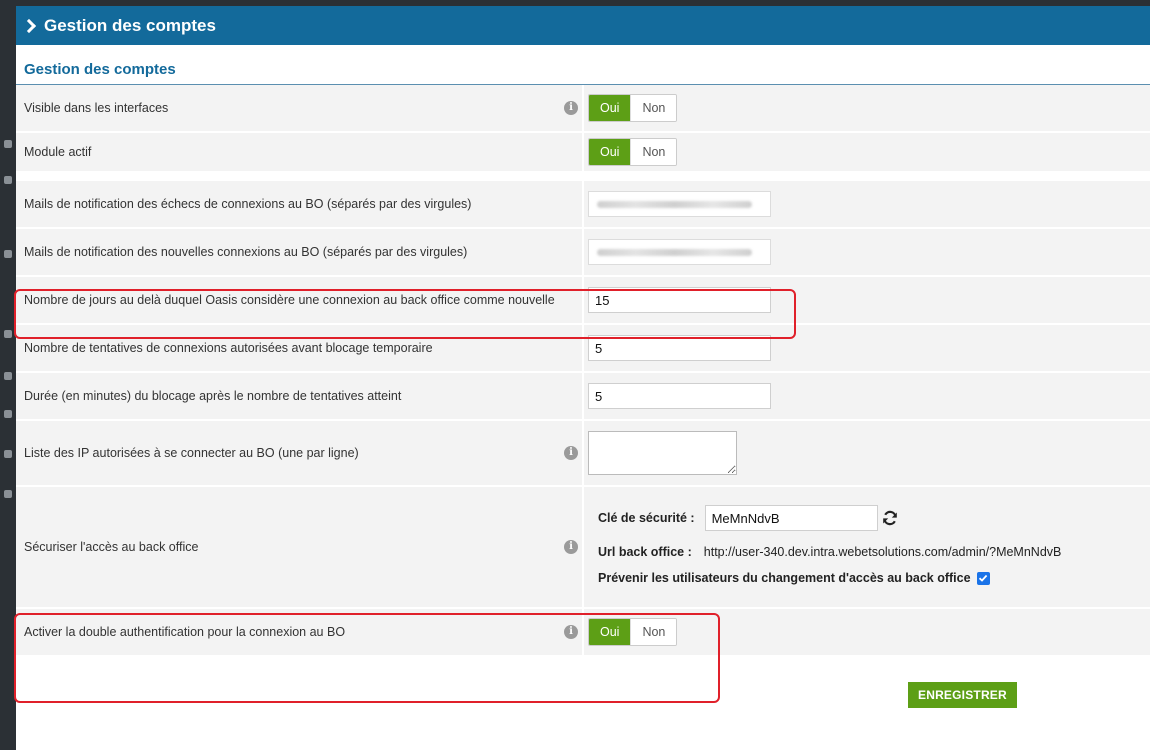 This screenshot has width=1150, height=750. Describe the element at coordinates (111, 547) in the screenshot. I see `label-text: Sécuriser l'accès au back office` at that location.